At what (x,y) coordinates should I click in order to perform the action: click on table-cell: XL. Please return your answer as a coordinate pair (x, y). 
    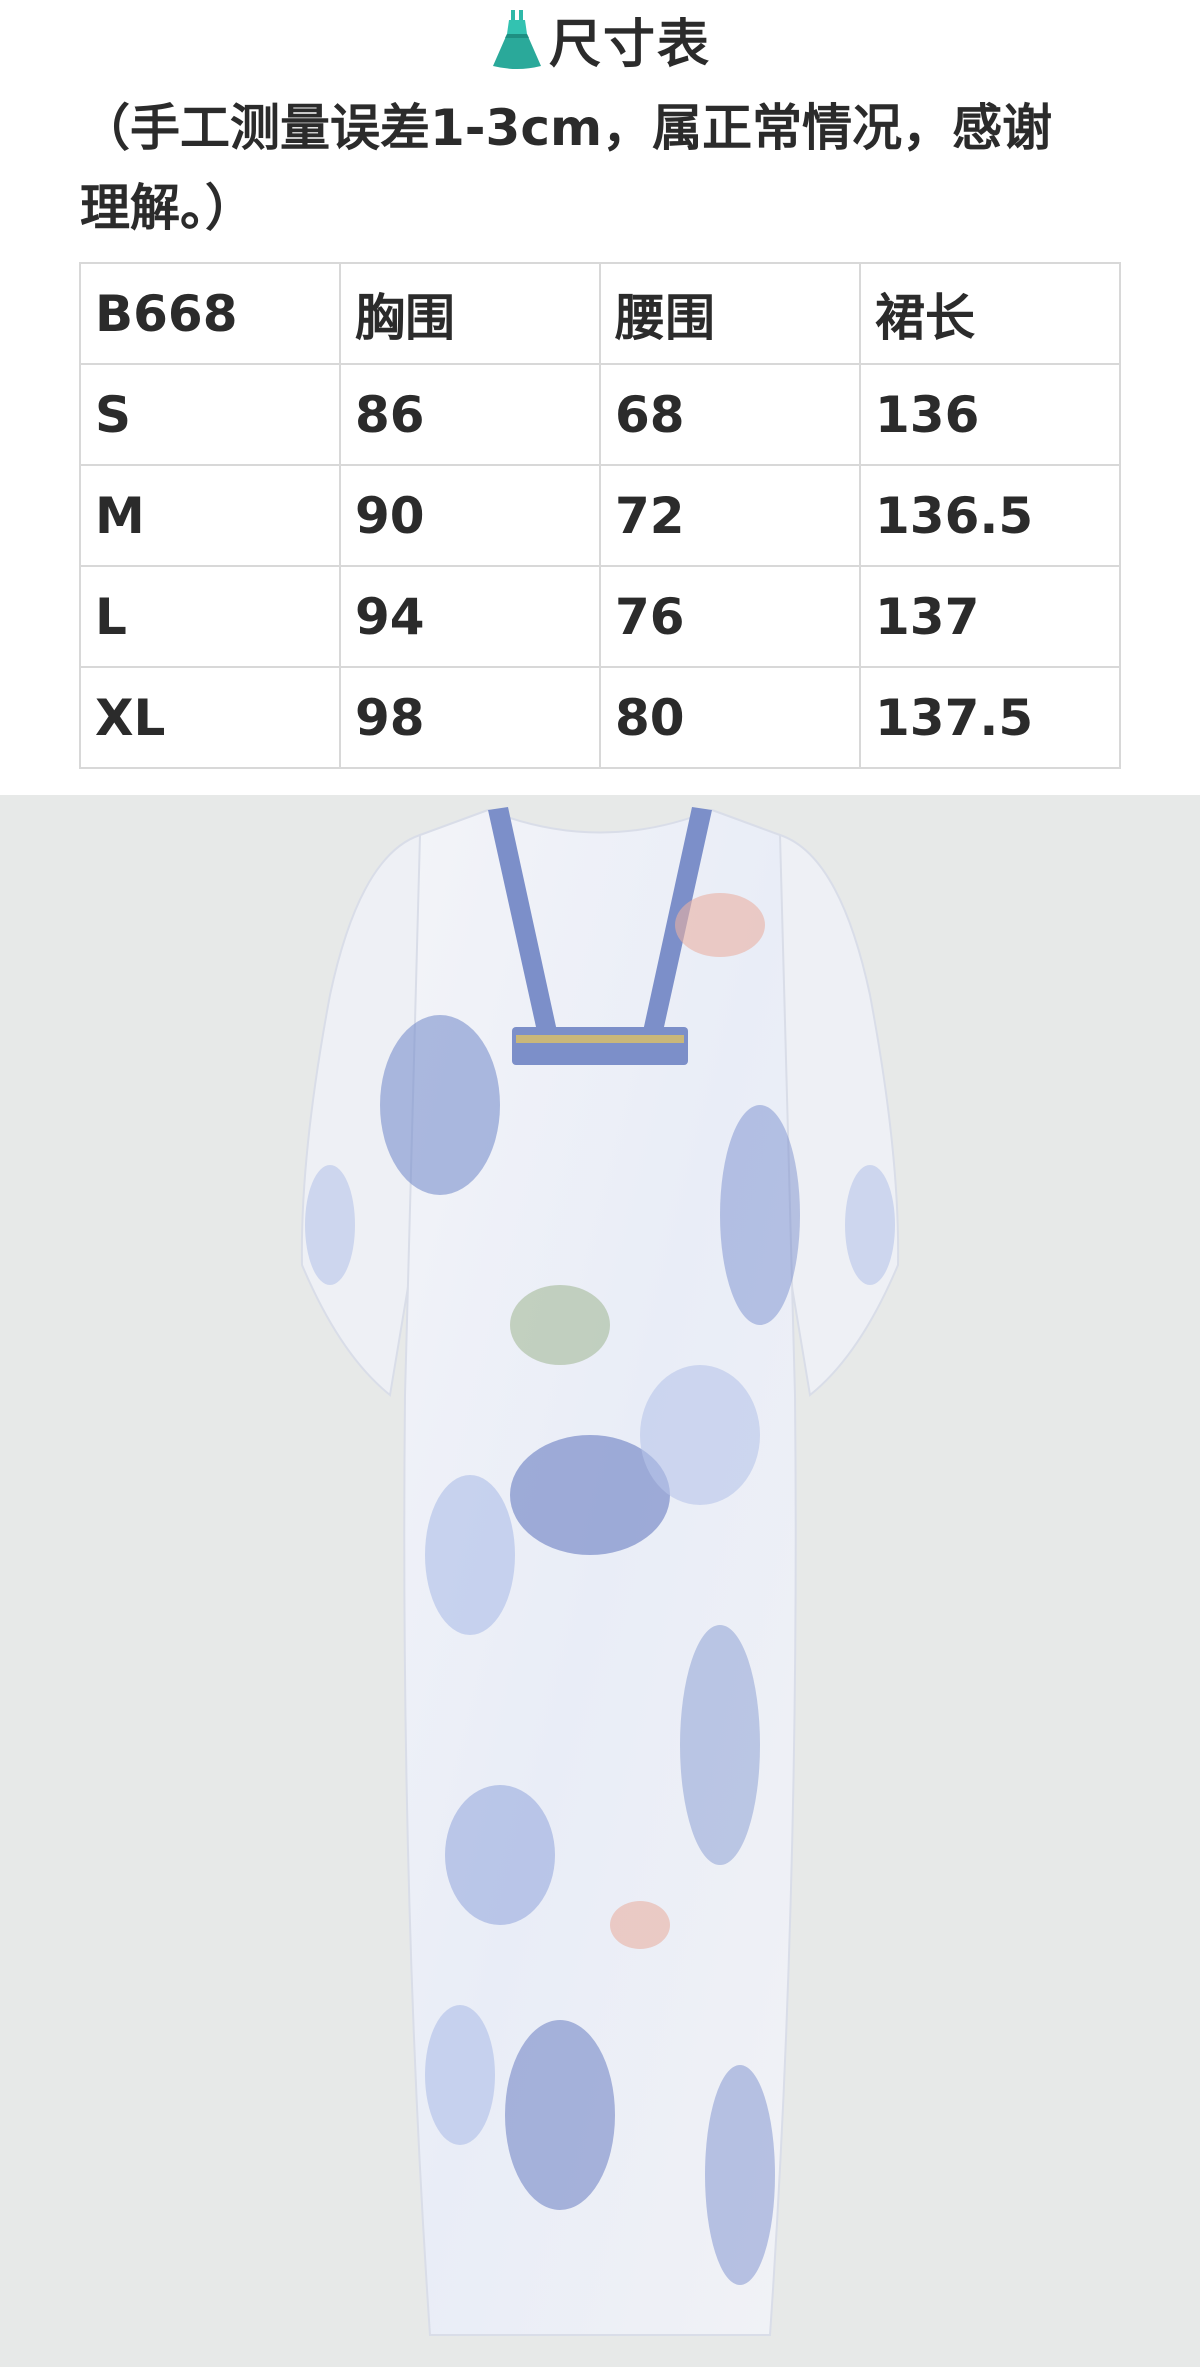
    Looking at the image, I should click on (210, 717).